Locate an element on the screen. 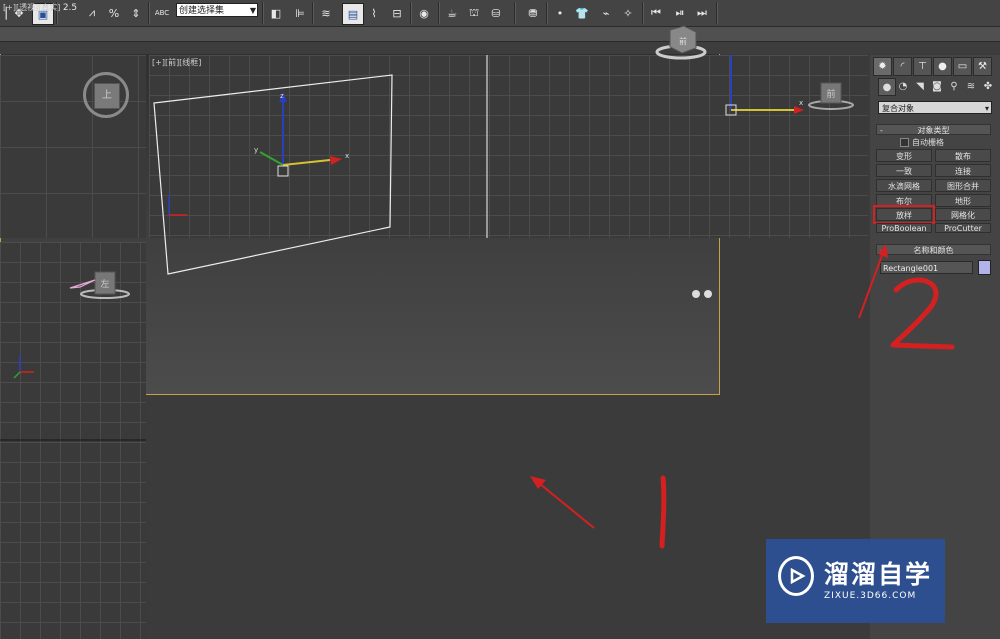 The width and height of the screenshot is (1000, 639). hierarchy-tab-icon: ⊤ is located at coordinates (922, 66).